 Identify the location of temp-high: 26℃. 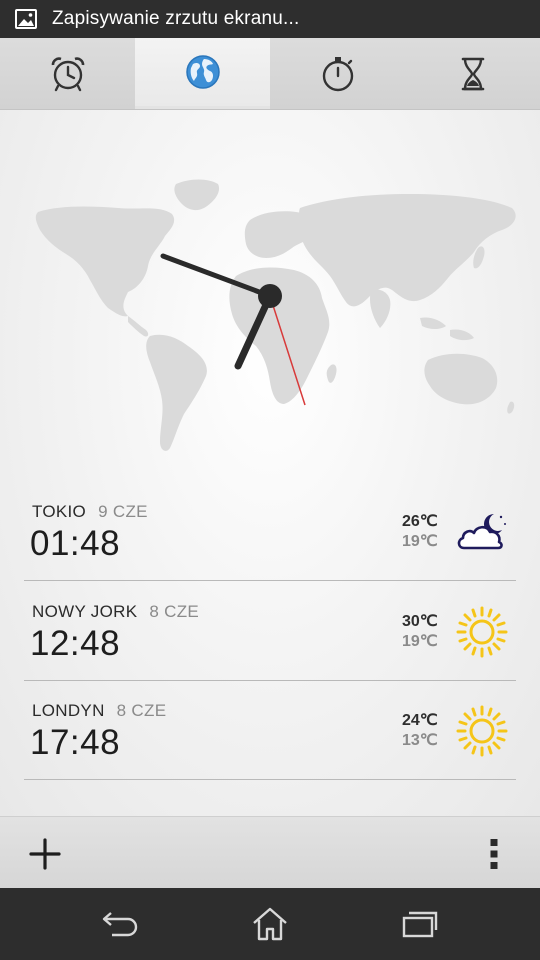
(420, 521).